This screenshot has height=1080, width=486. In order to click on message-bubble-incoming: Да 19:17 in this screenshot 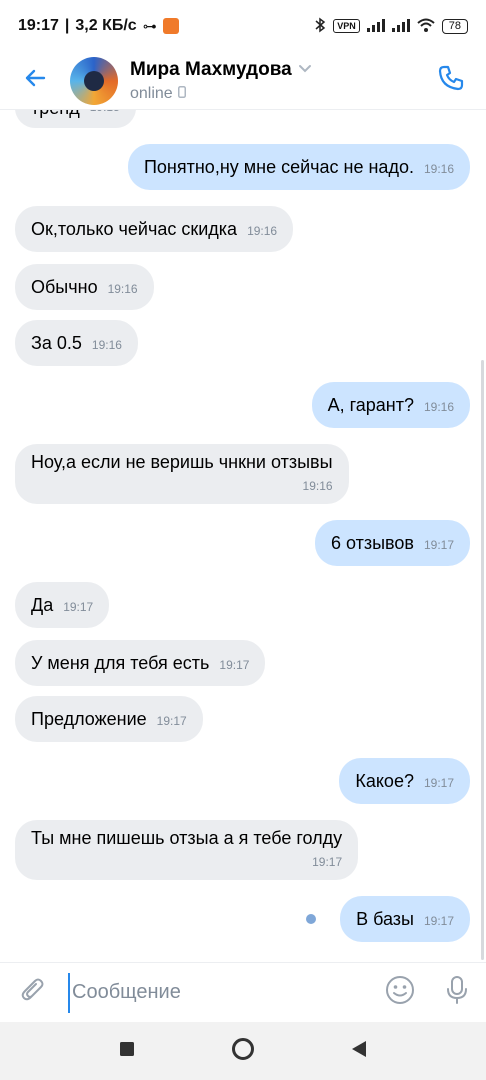, I will do `click(62, 605)`.